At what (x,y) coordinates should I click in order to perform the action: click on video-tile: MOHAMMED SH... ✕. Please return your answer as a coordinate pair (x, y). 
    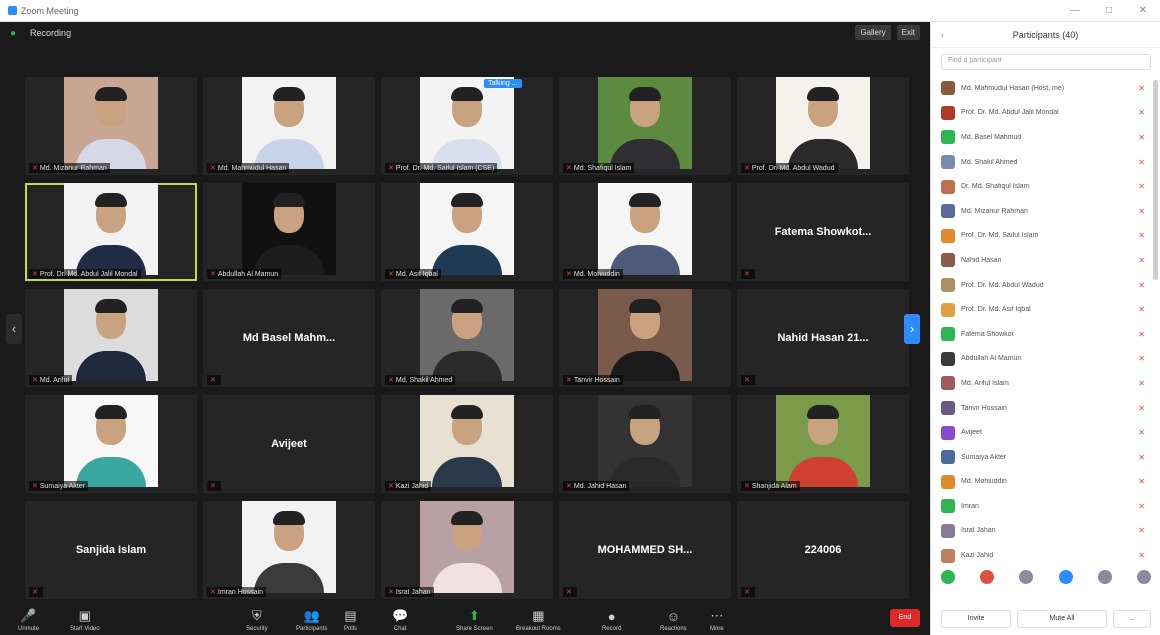
    Looking at the image, I should click on (645, 550).